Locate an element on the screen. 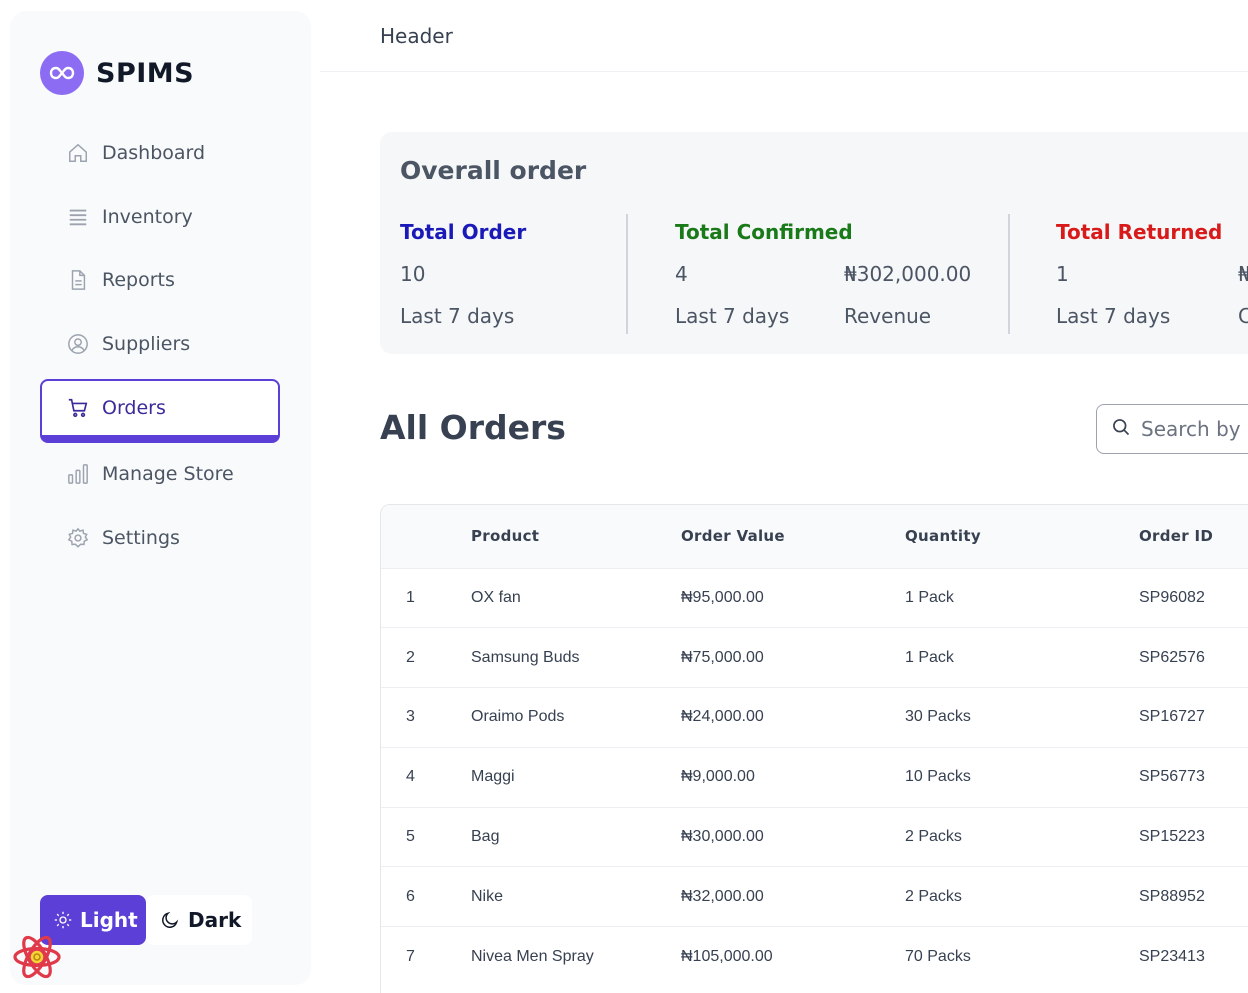 The height and width of the screenshot is (993, 1248). returned-amount-stat: ₦ C is located at coordinates (1243, 274).